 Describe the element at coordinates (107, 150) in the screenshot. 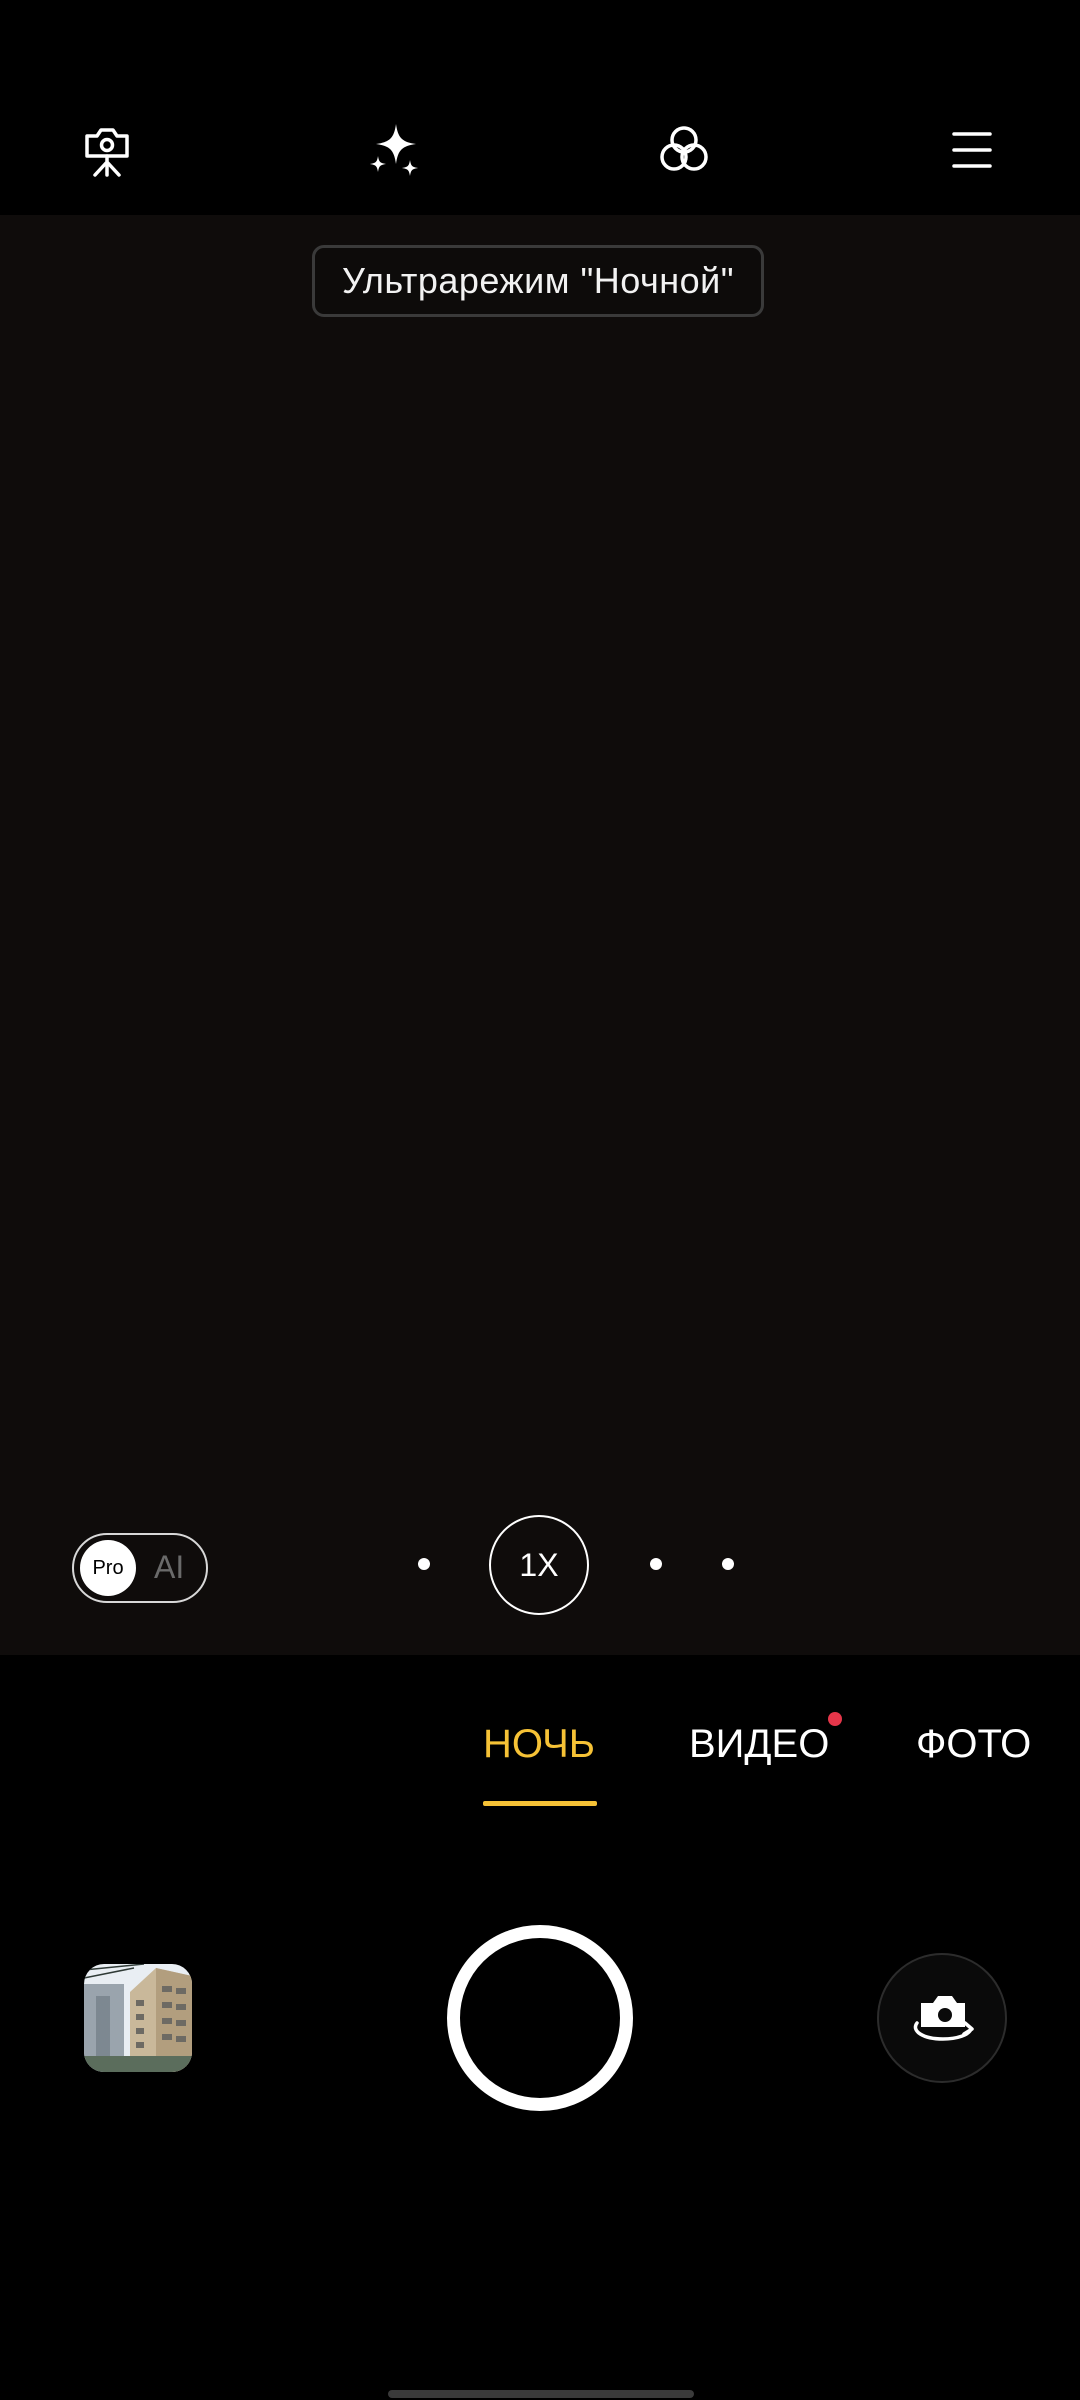

I see `tripod-camera-icon` at that location.